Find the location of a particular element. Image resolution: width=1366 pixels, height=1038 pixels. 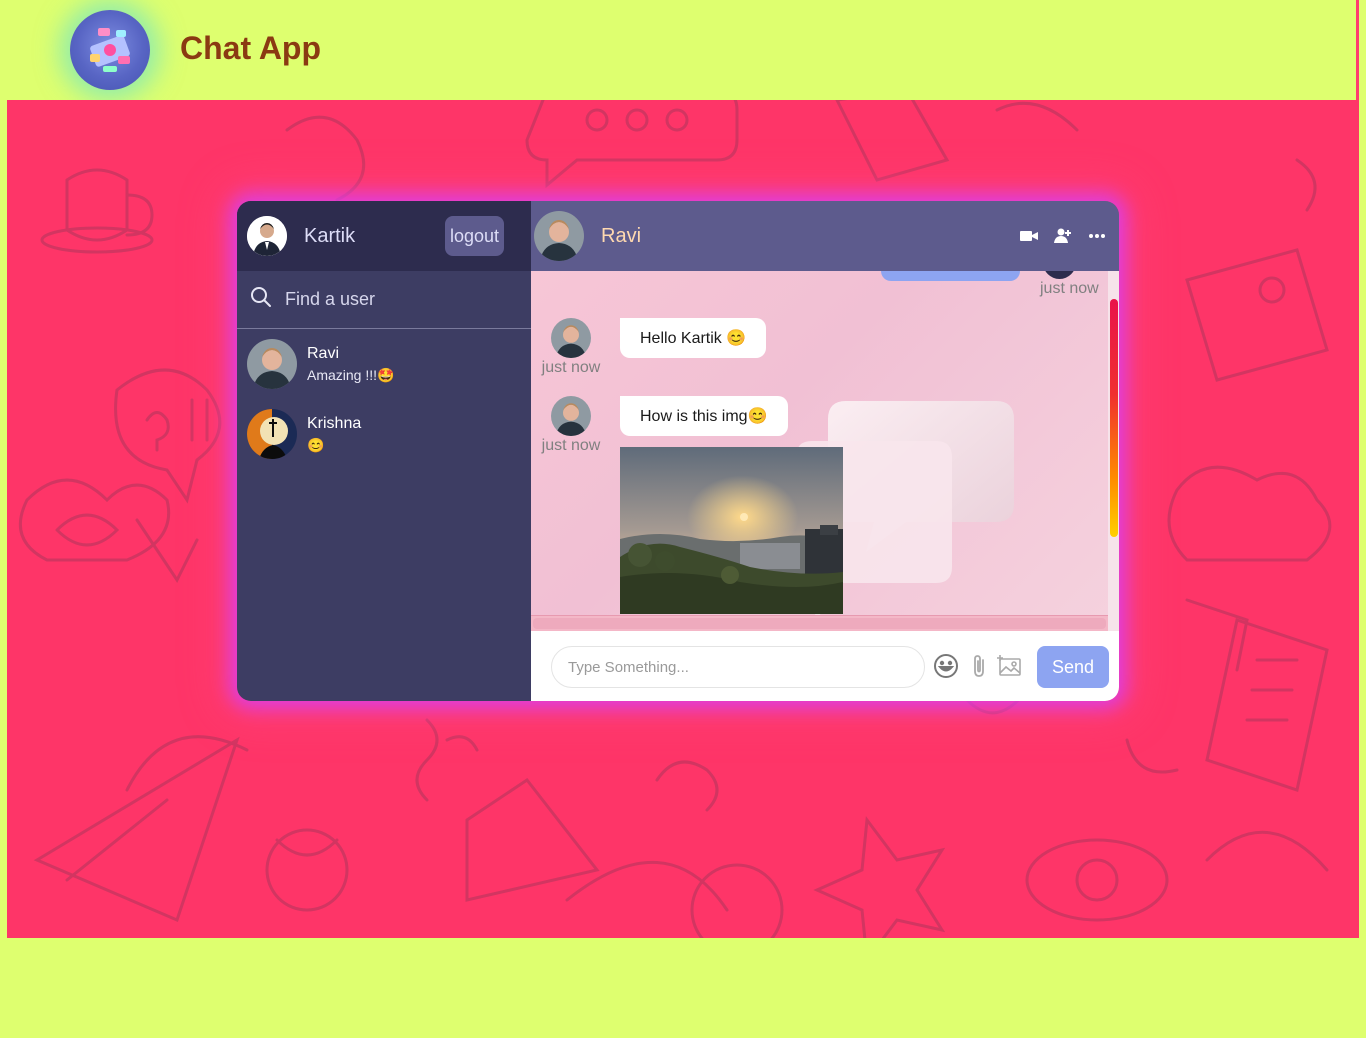

message-input-bar: Send is located at coordinates (825, 666).